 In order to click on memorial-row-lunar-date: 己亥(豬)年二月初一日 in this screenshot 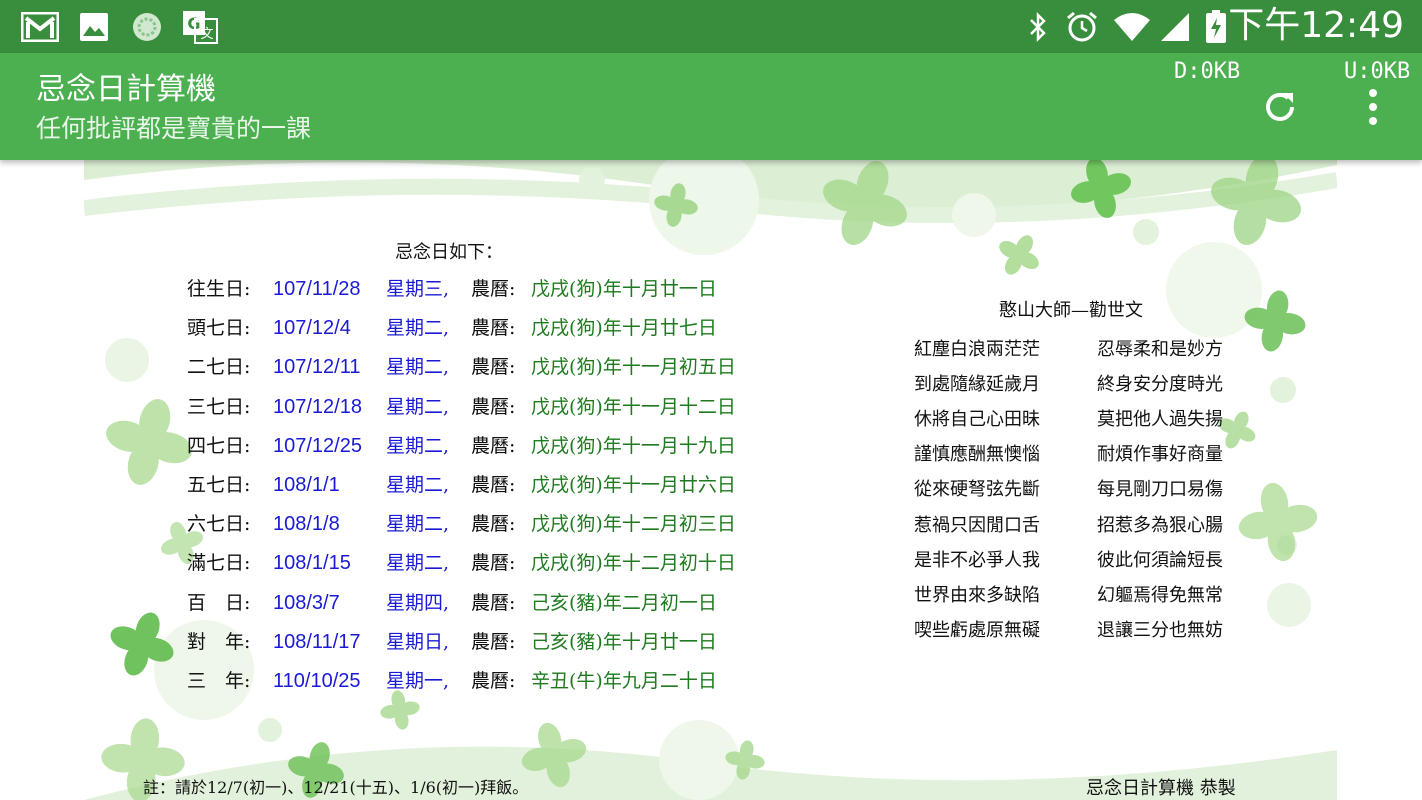, I will do `click(624, 602)`.